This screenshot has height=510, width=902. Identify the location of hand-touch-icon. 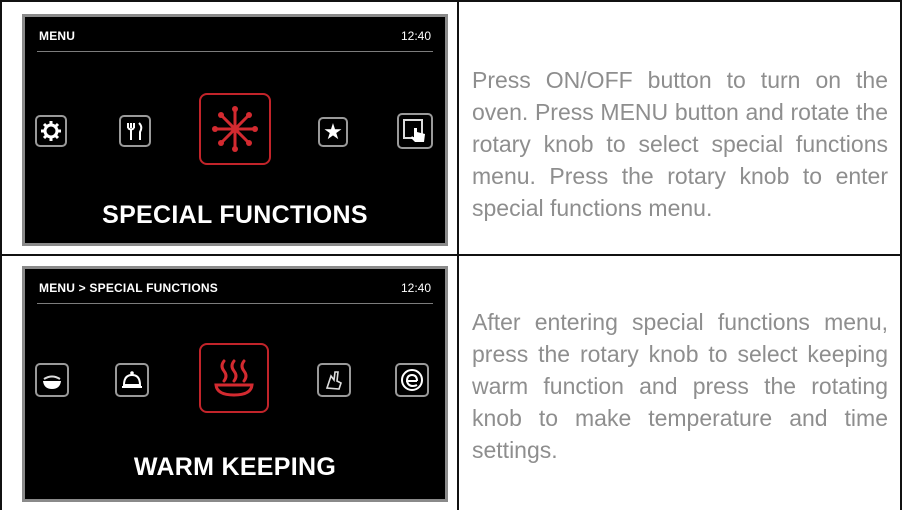
(415, 131).